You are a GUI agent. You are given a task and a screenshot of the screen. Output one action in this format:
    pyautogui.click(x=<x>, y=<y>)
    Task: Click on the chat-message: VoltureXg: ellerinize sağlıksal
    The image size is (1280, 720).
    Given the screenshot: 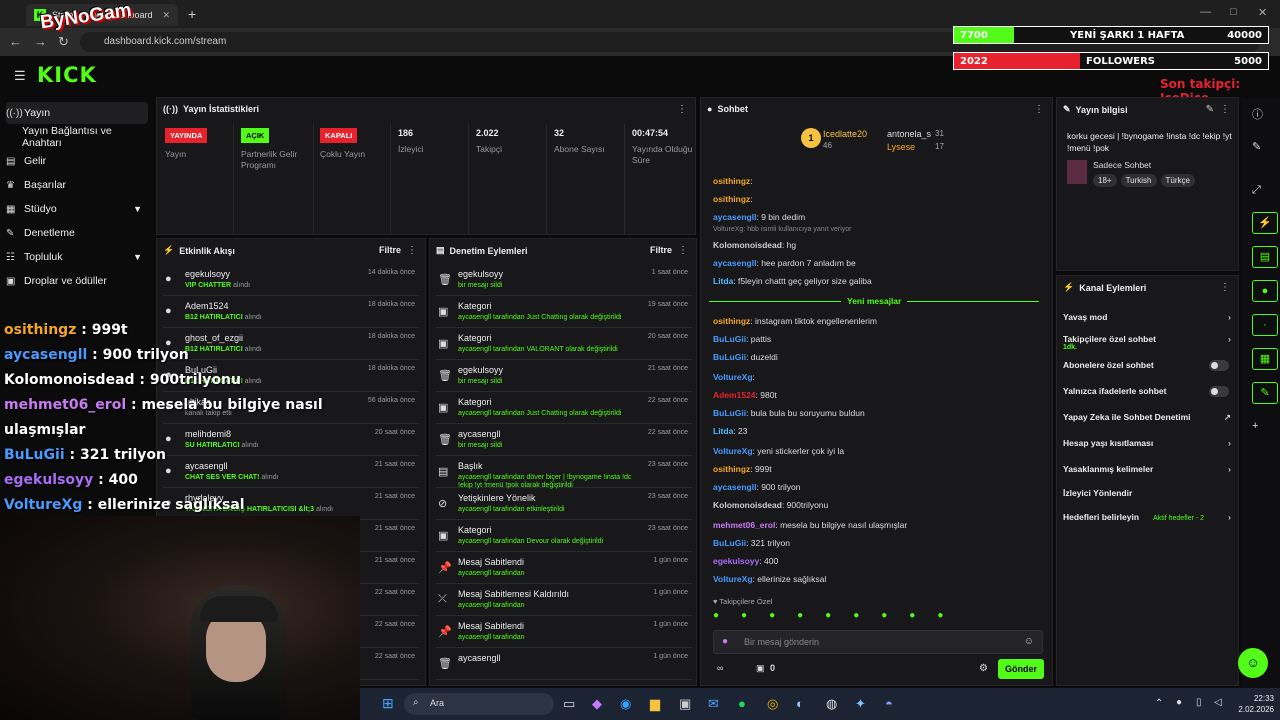 What is the action you would take?
    pyautogui.click(x=769, y=579)
    